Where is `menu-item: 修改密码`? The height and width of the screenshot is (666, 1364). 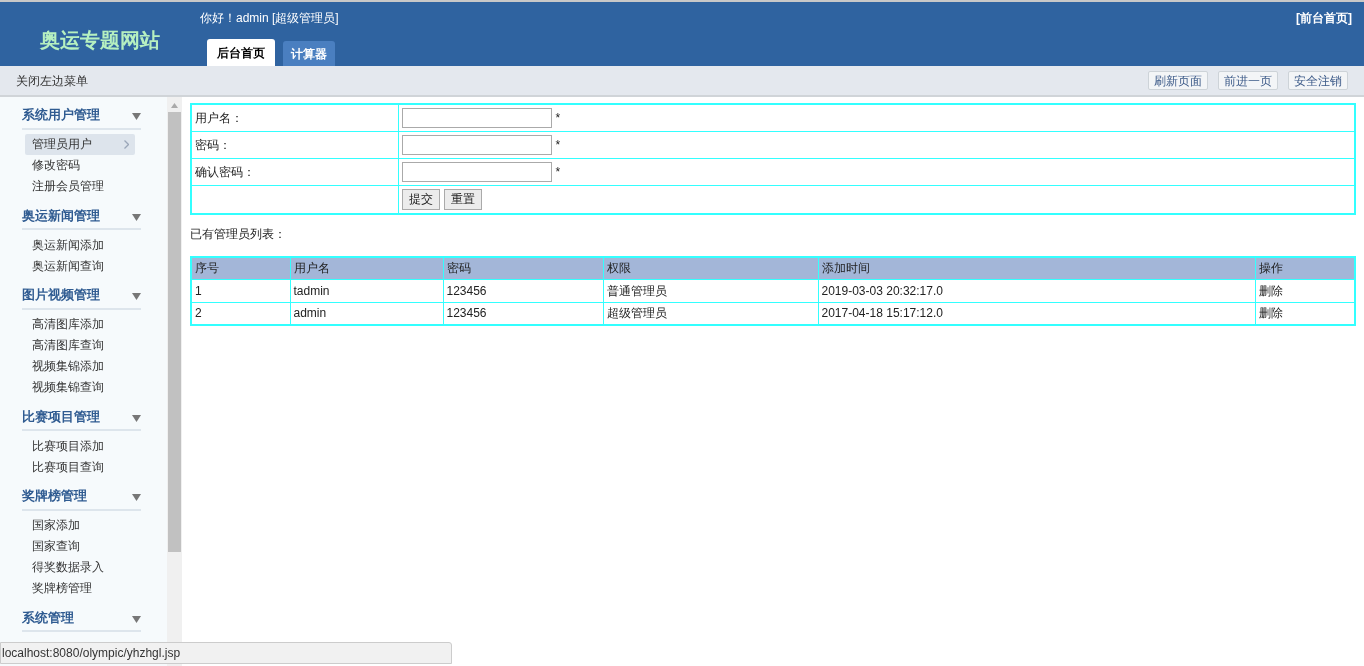
menu-item: 修改密码 is located at coordinates (80, 165).